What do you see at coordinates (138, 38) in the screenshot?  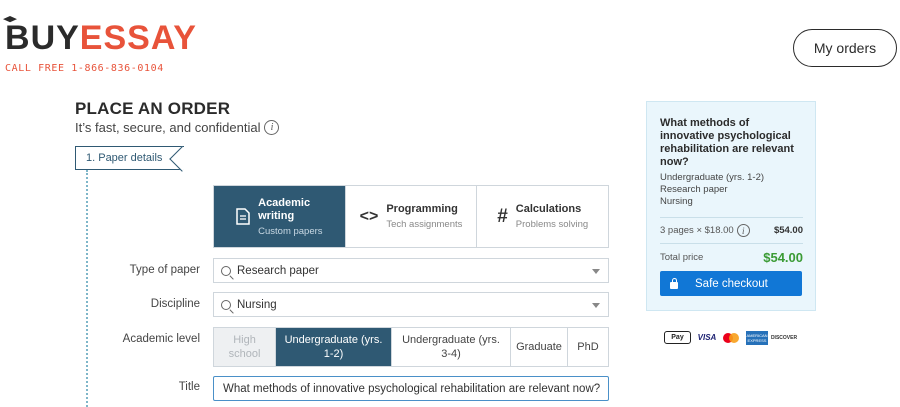 I see `logo-accent-text: ESSAY` at bounding box center [138, 38].